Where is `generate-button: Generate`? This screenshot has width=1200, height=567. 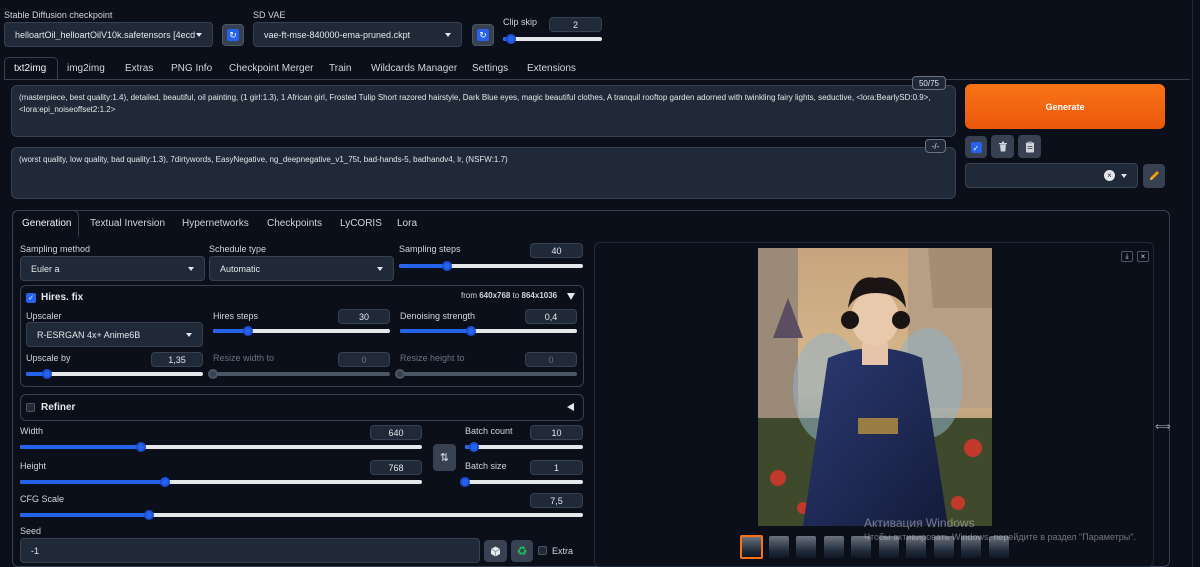 generate-button: Generate is located at coordinates (1065, 106).